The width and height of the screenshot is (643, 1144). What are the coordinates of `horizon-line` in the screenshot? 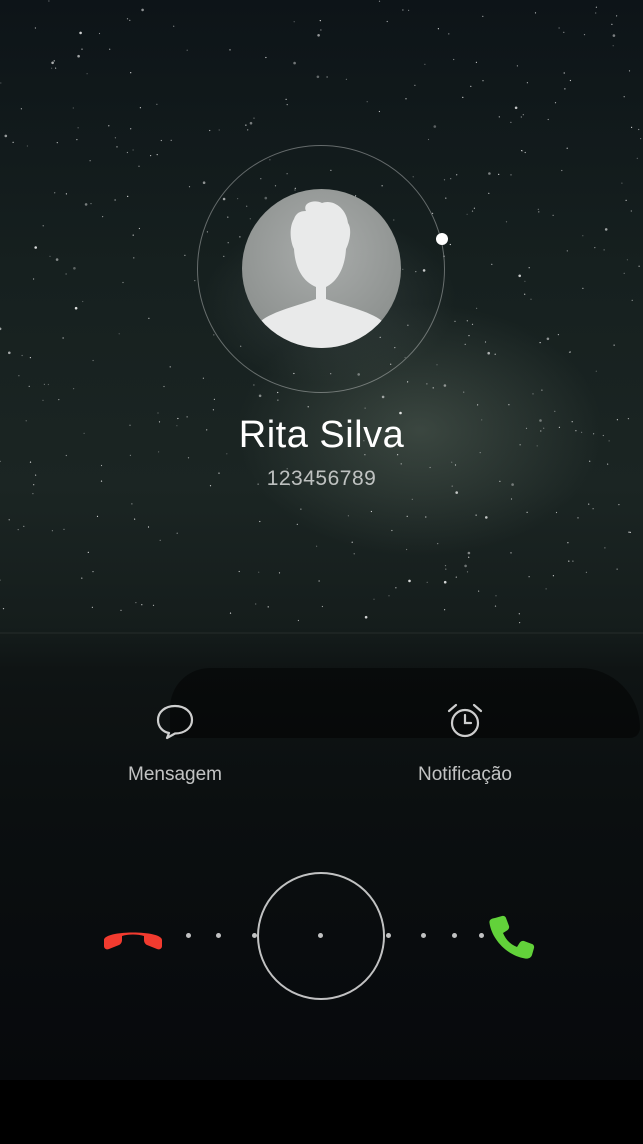 It's located at (321, 633).